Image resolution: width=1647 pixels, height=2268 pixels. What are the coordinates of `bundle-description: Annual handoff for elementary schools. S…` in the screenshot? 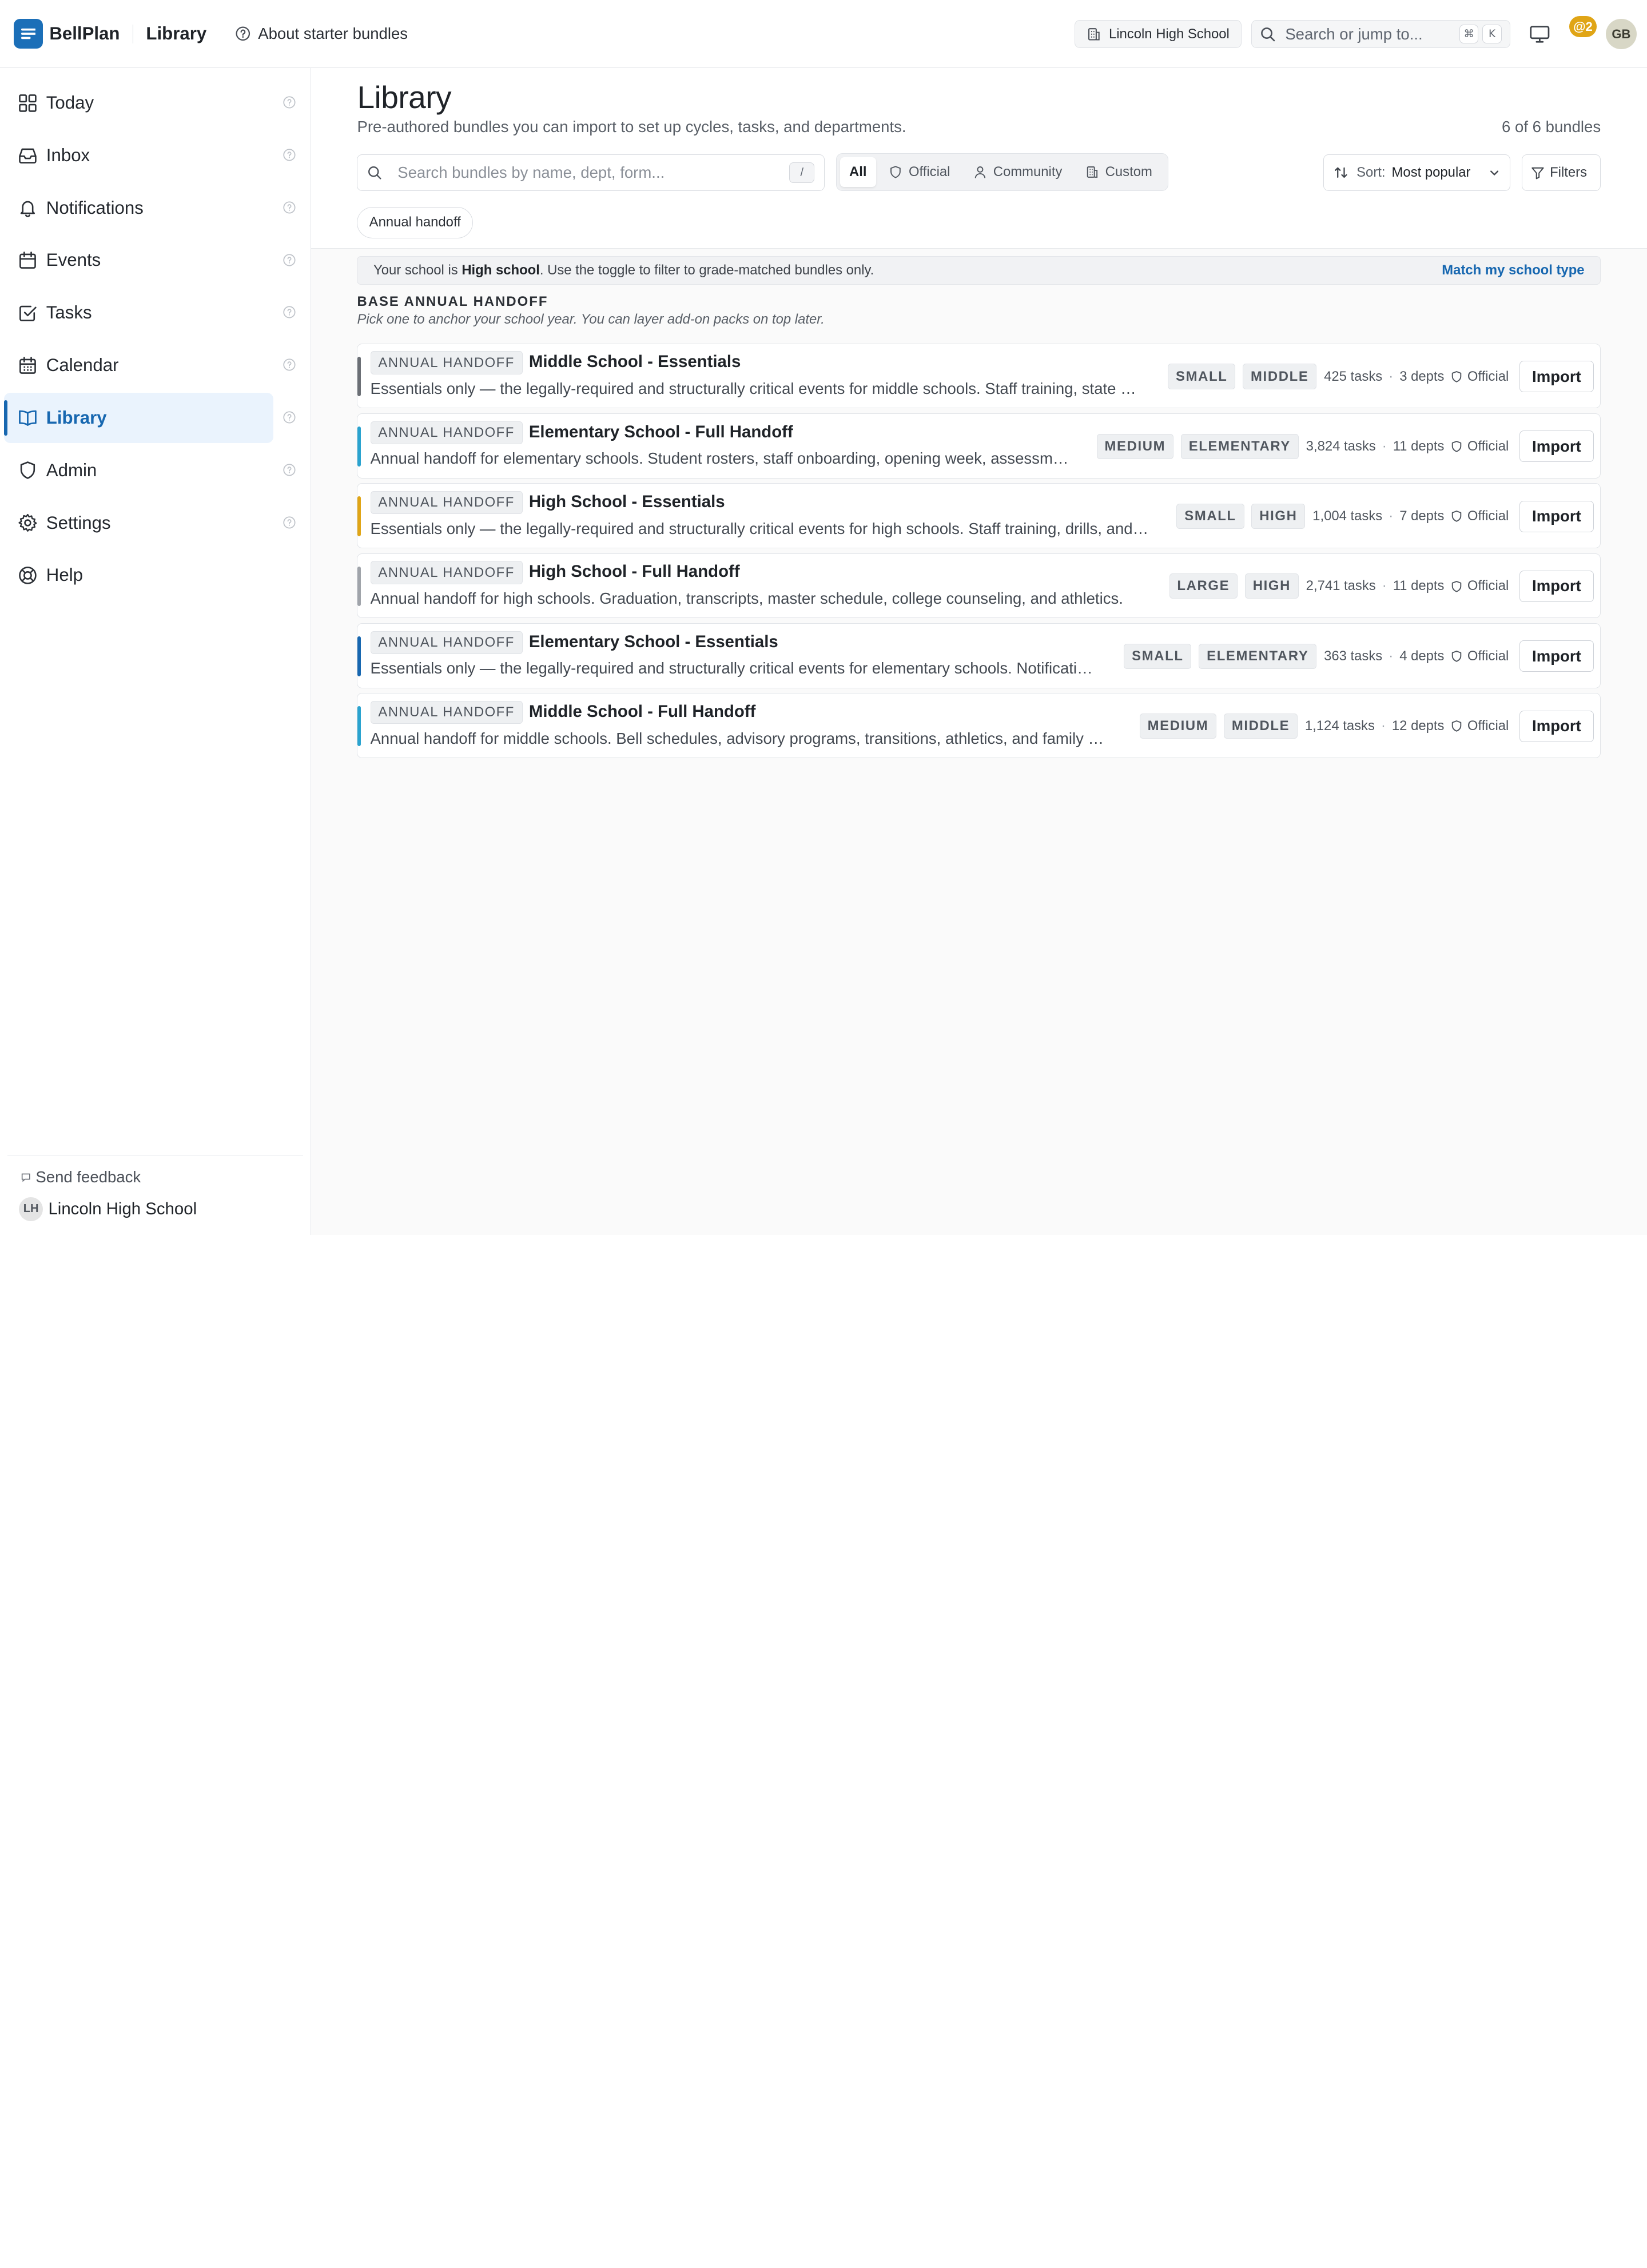 It's located at (720, 458).